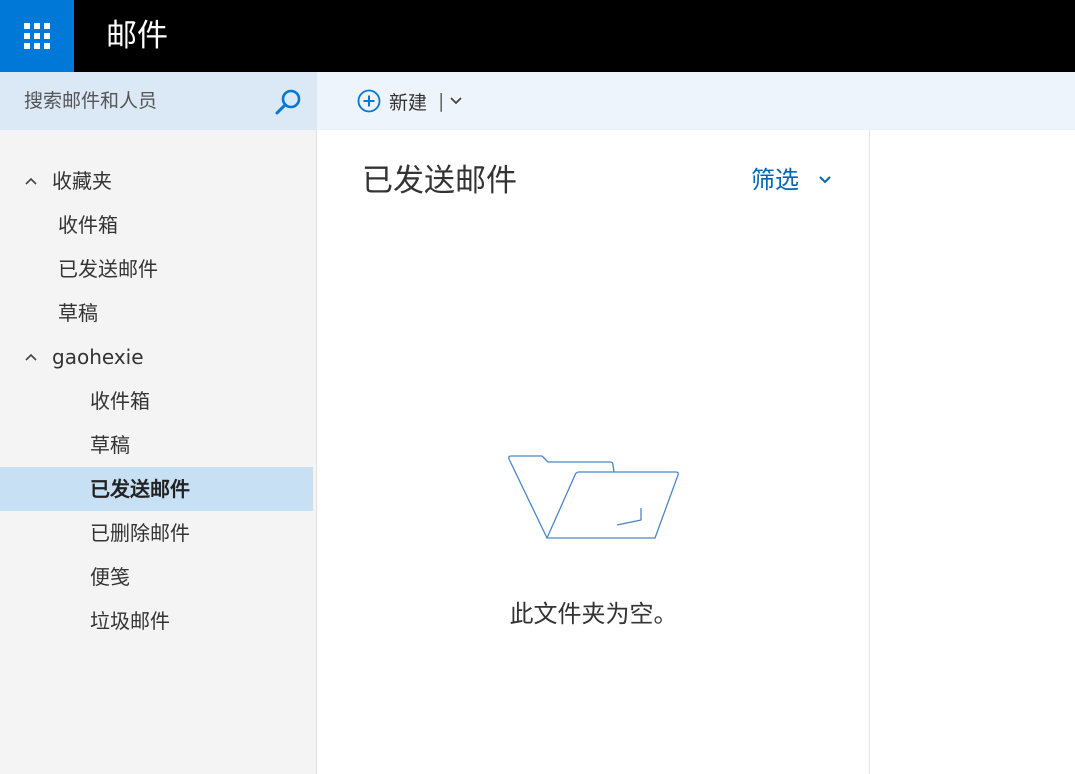 The image size is (1075, 774). What do you see at coordinates (140, 533) in the screenshot?
I see `folder-label: 已删除邮件` at bounding box center [140, 533].